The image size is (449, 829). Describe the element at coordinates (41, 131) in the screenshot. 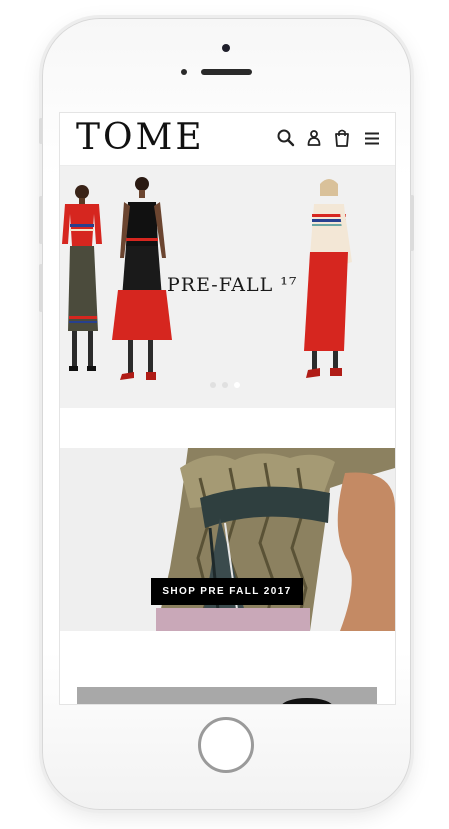

I see `mute-switch` at that location.